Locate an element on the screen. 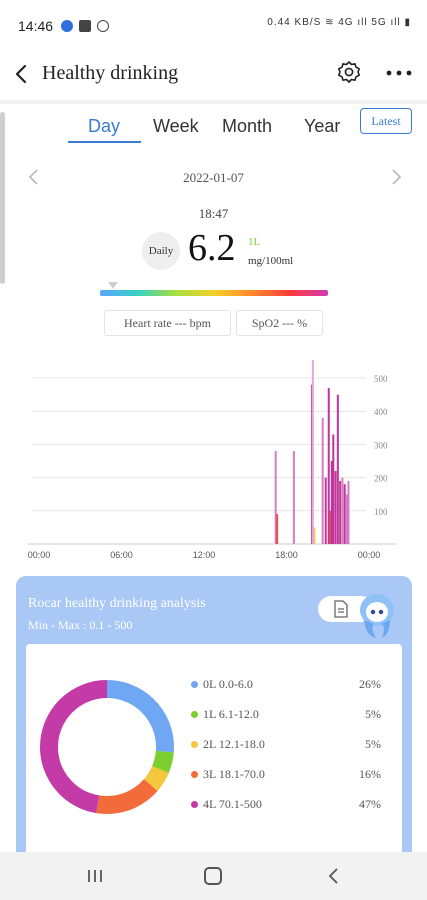 The image size is (427, 900). gear-icon is located at coordinates (349, 72).